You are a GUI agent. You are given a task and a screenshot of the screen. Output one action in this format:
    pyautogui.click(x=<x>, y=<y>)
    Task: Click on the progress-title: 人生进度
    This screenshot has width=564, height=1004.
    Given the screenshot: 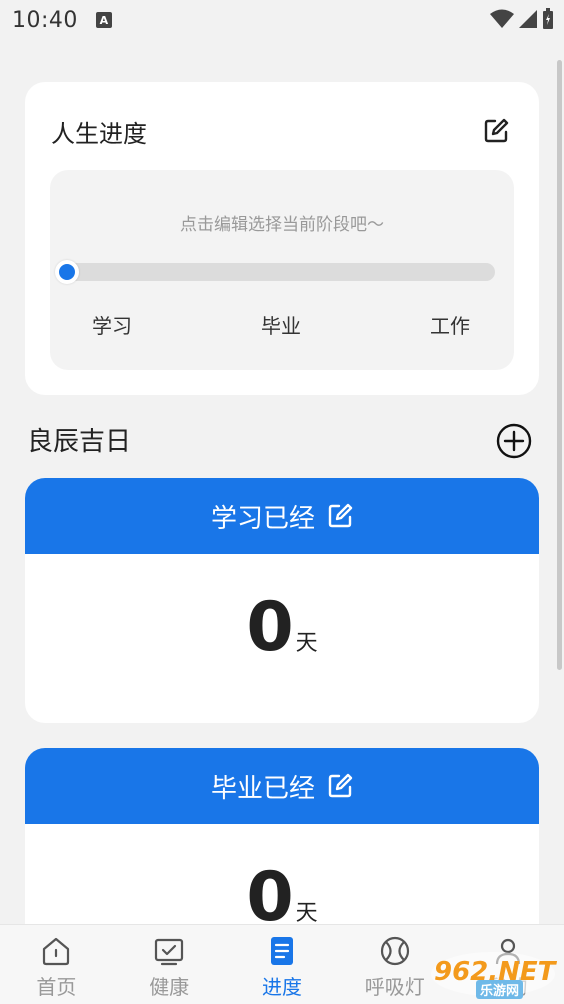 What is the action you would take?
    pyautogui.click(x=99, y=134)
    